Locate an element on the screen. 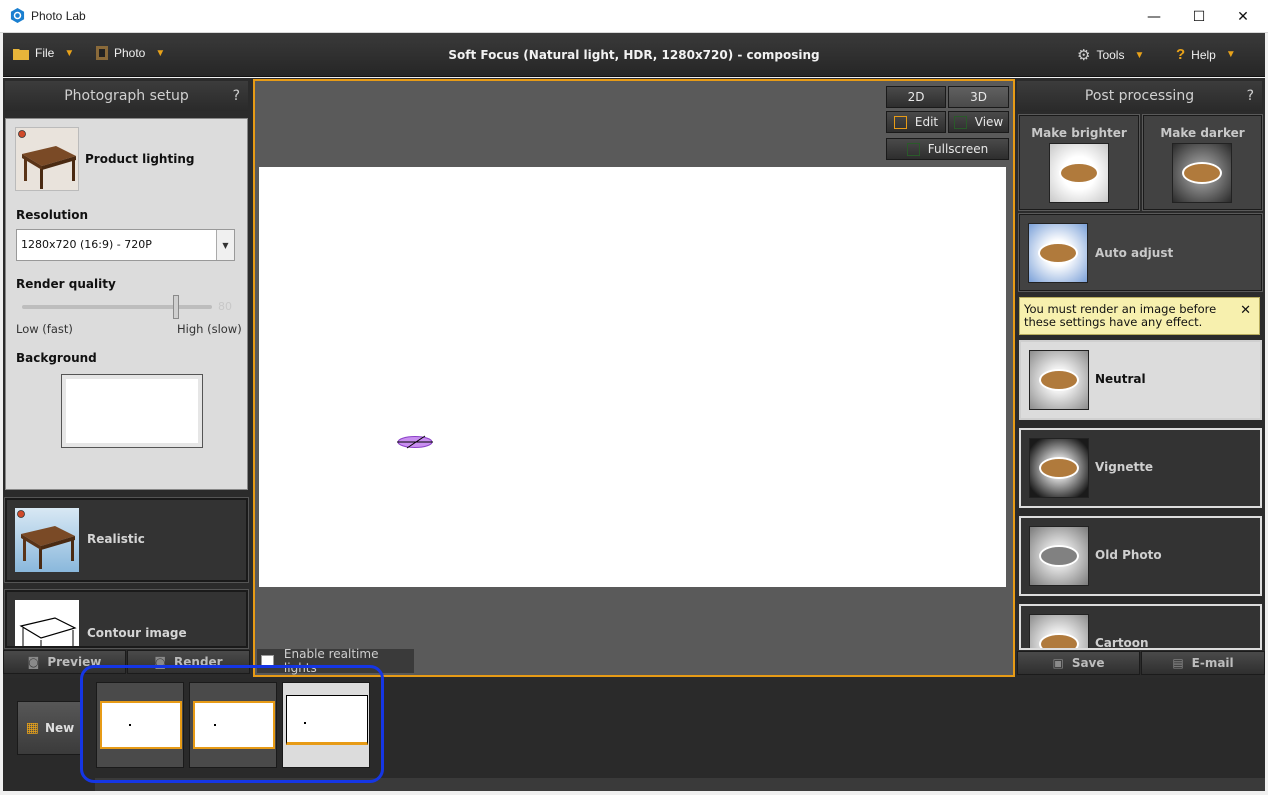  fullscreen-label: Fullscreen is located at coordinates (958, 149).